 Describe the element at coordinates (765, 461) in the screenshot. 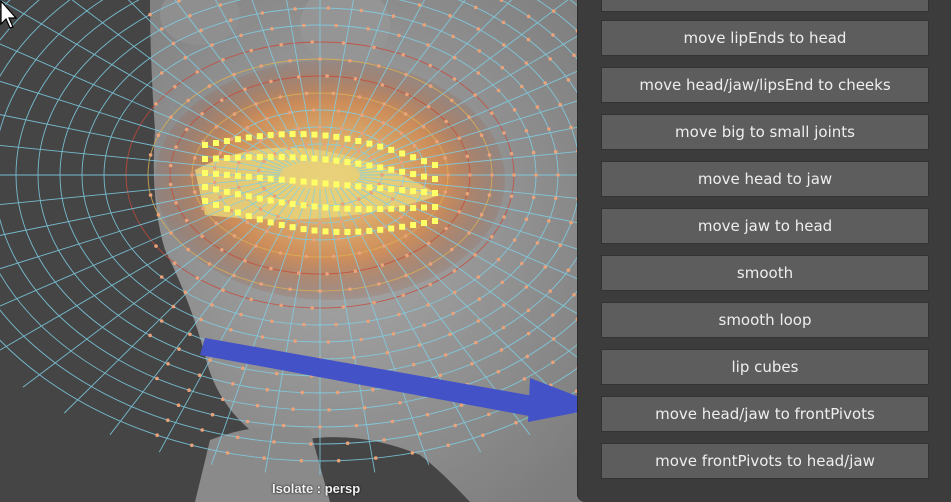

I see `move-frontpivots-to-head-jaw-button: move frontPivots to head/jaw` at that location.